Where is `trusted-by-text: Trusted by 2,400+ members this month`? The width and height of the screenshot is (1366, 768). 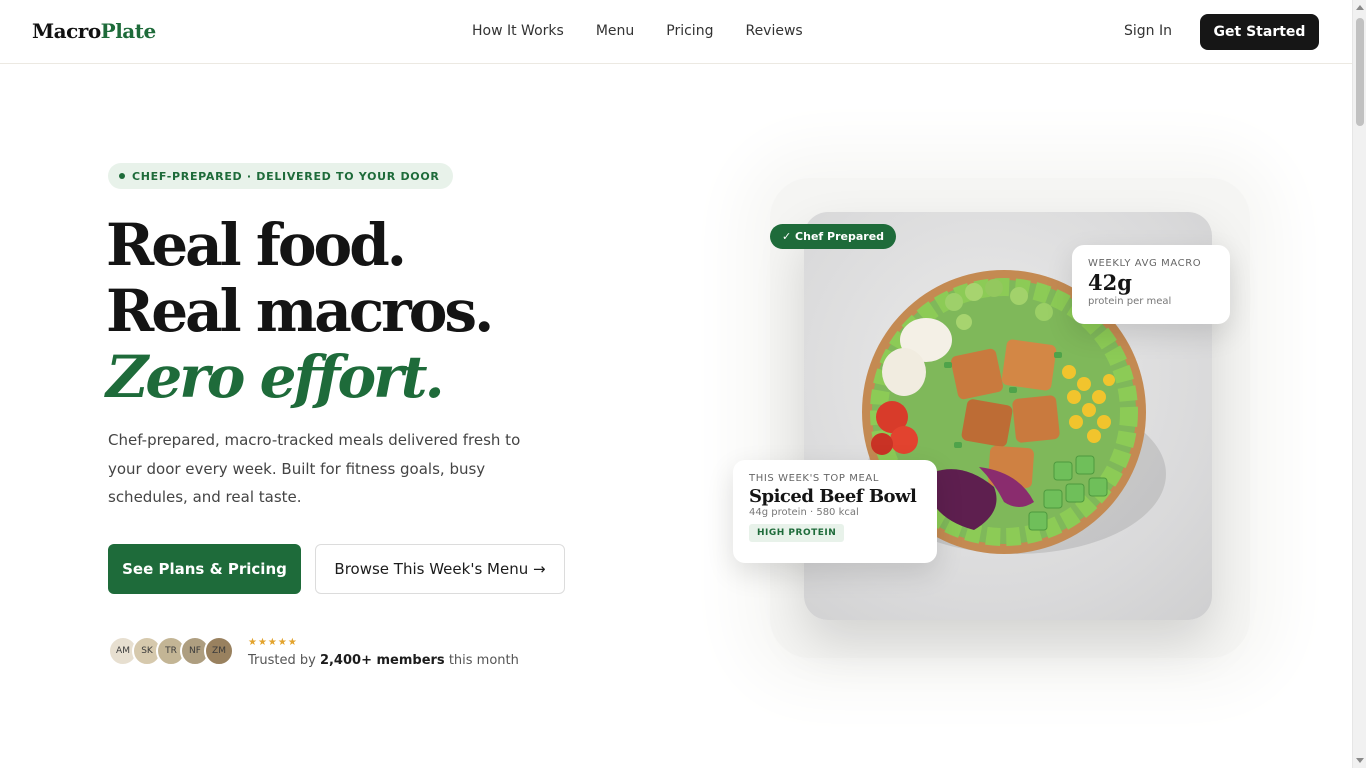
trusted-by-text: Trusted by 2,400+ members this month is located at coordinates (383, 660).